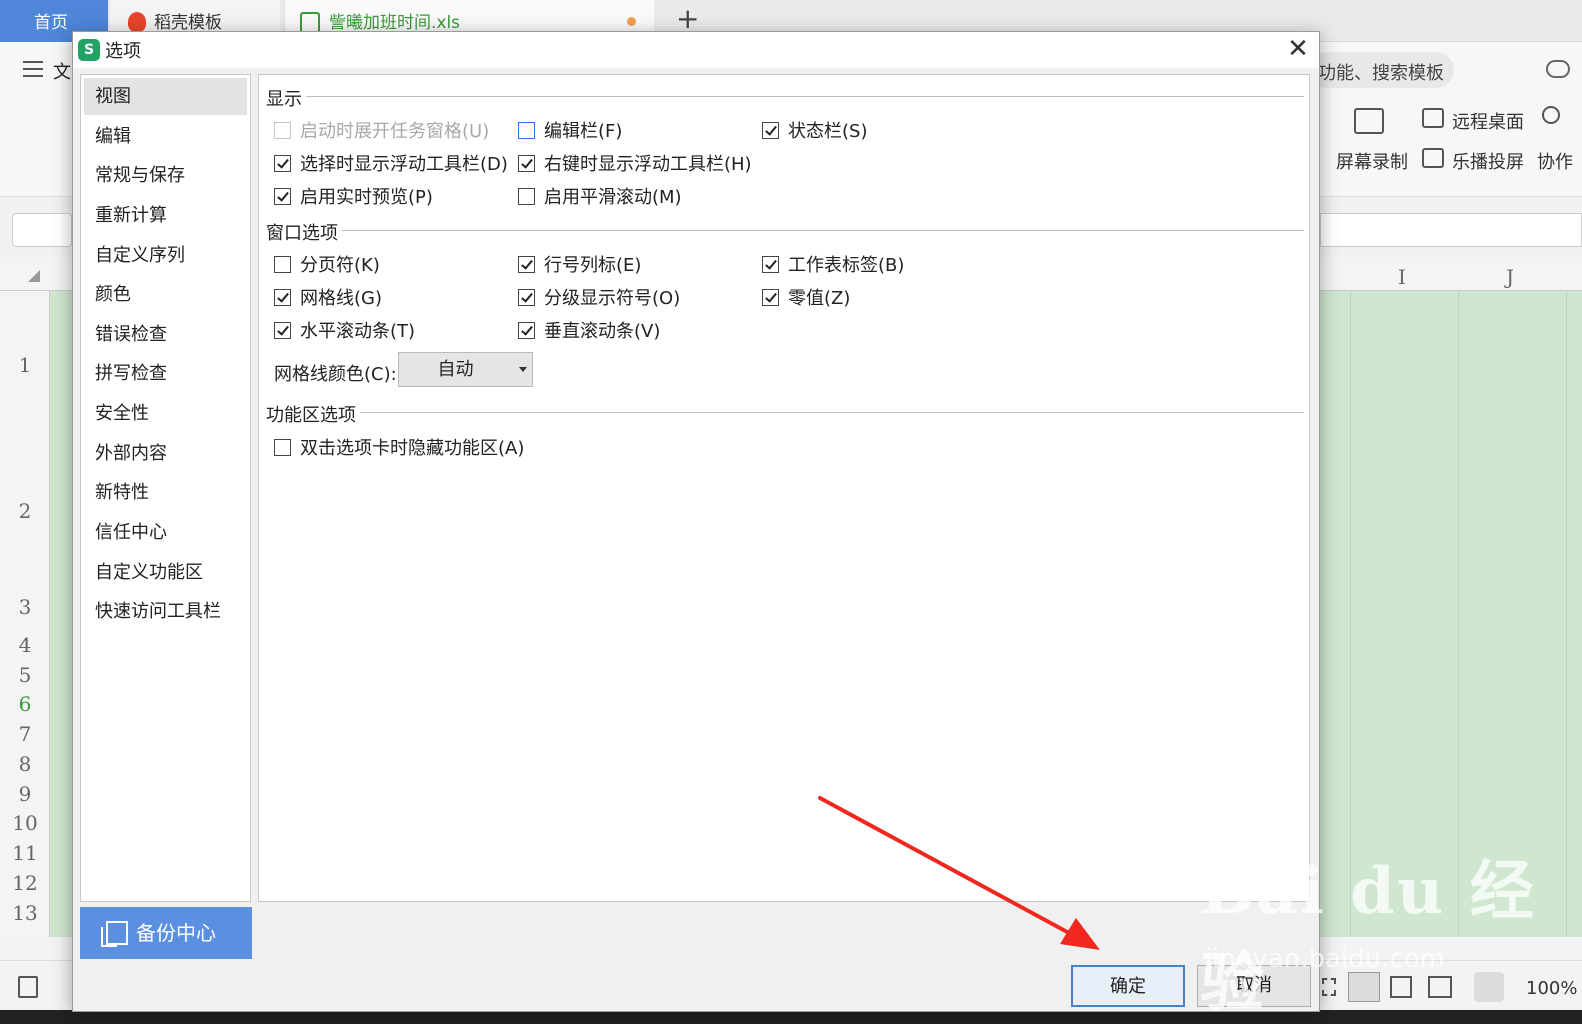  I want to click on baidu-watermark: Bai du 经验, so click(1368, 937).